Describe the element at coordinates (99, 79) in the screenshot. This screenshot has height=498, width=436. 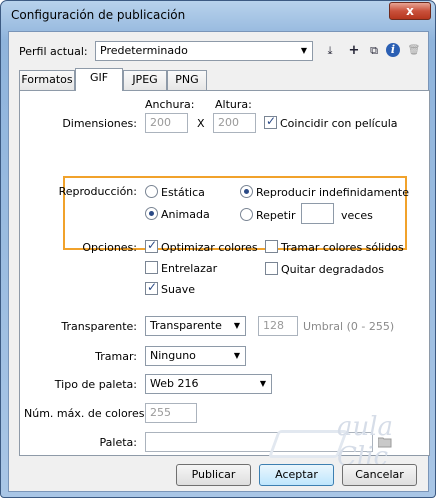
I see `tab-gif: GIF` at that location.